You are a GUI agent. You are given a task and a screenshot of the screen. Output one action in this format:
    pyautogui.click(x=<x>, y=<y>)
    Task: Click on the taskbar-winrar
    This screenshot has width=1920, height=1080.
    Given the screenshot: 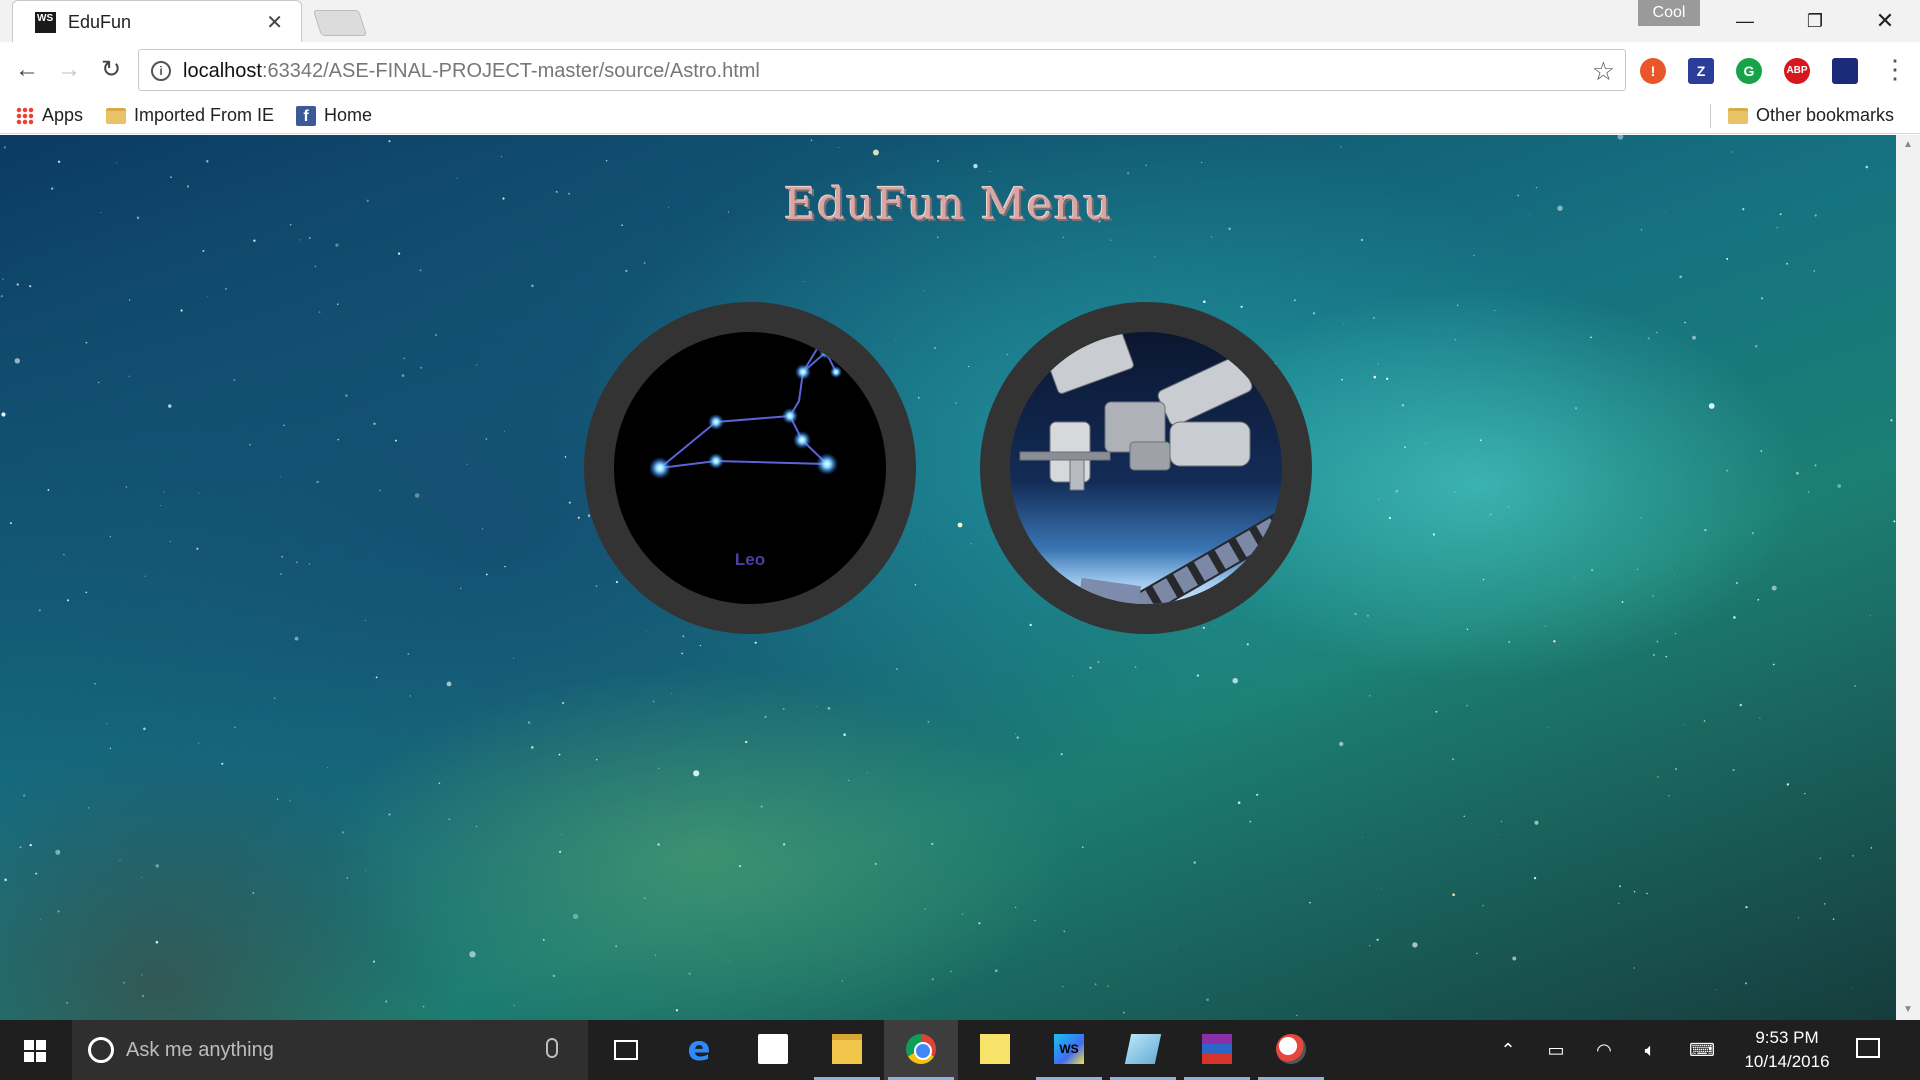 What is the action you would take?
    pyautogui.click(x=1217, y=1050)
    